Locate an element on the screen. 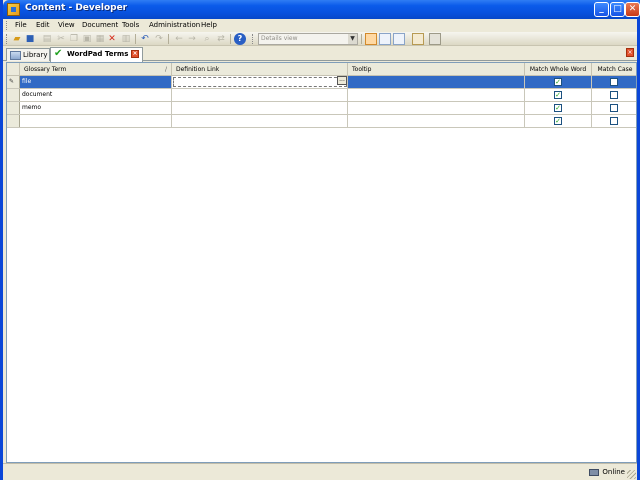 This screenshot has width=640, height=480. column-header-definition-link: Definition Link is located at coordinates (260, 69).